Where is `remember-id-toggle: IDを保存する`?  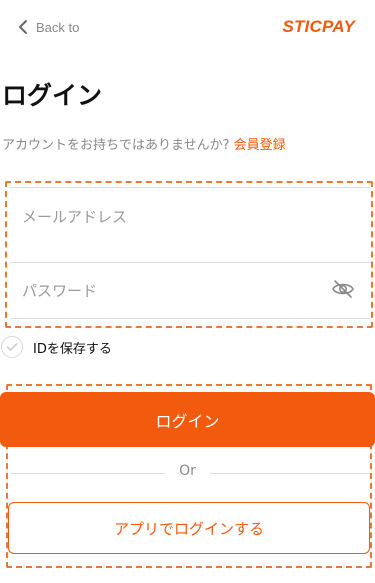
remember-id-toggle: IDを保存する is located at coordinates (56, 347).